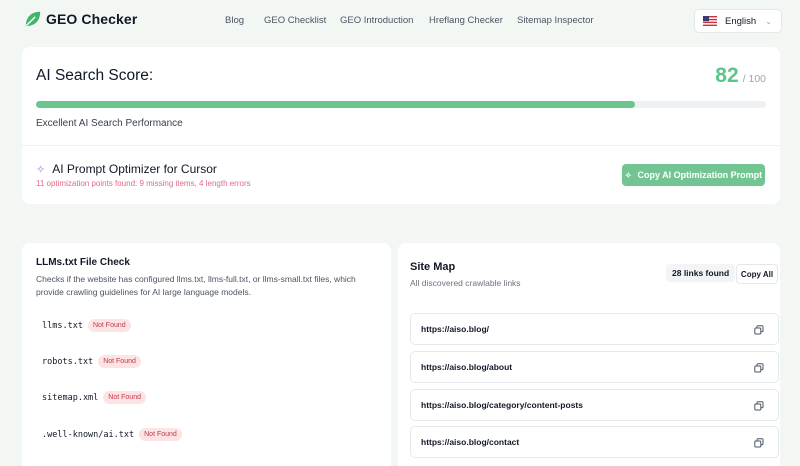  What do you see at coordinates (594, 442) in the screenshot?
I see `sitemap-link-row: https://aiso.blog/contact` at bounding box center [594, 442].